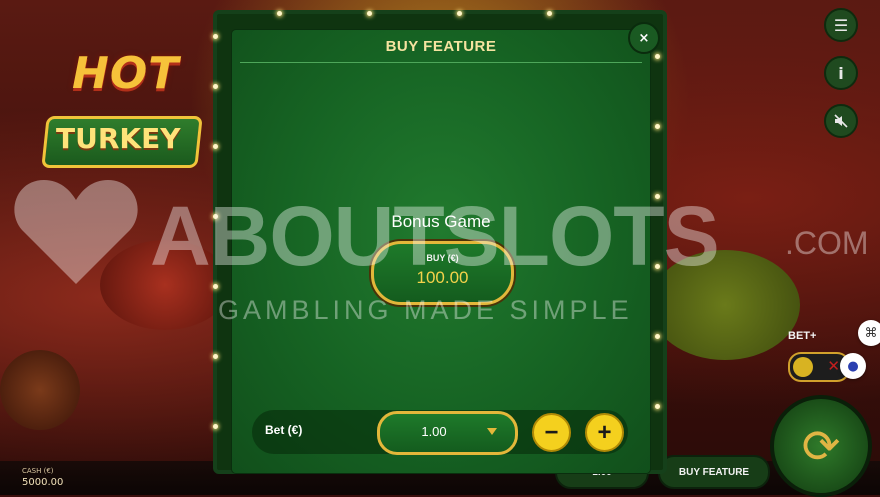  I want to click on logo-turkey-text: TURKEY, so click(118, 138).